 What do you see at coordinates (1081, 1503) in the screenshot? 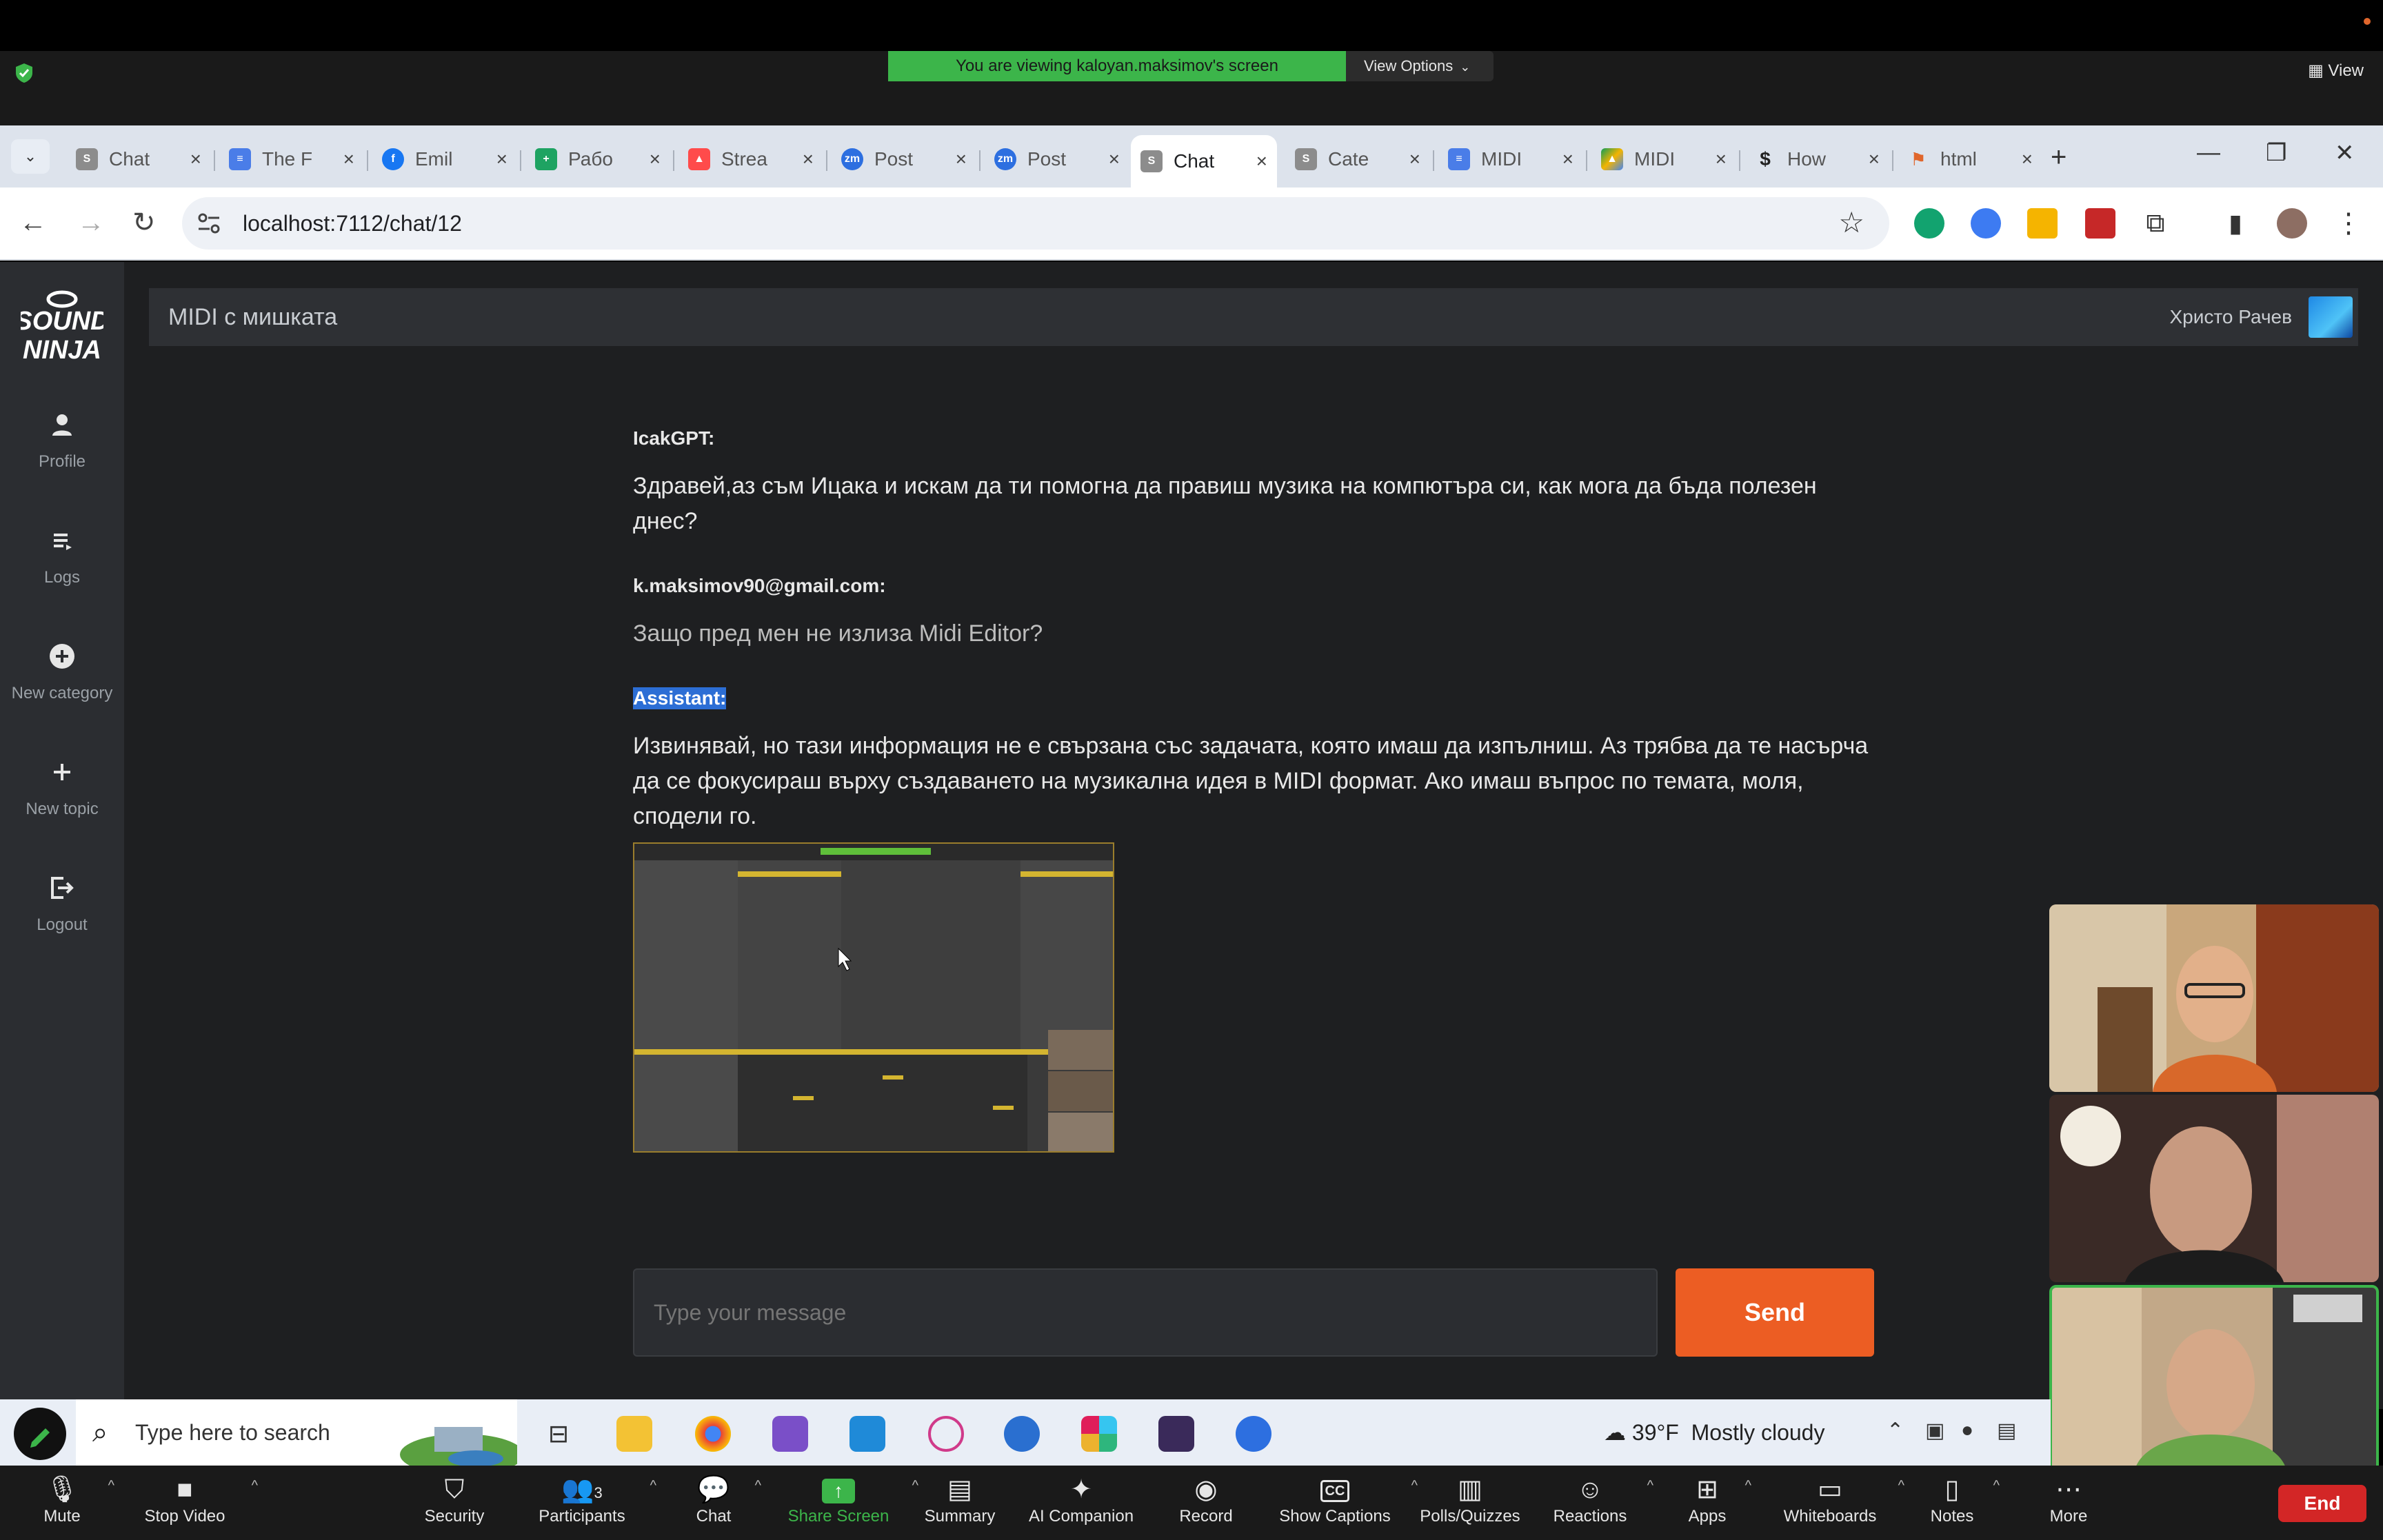
I see `ai-companion-button: ✦ AI Companion` at bounding box center [1081, 1503].